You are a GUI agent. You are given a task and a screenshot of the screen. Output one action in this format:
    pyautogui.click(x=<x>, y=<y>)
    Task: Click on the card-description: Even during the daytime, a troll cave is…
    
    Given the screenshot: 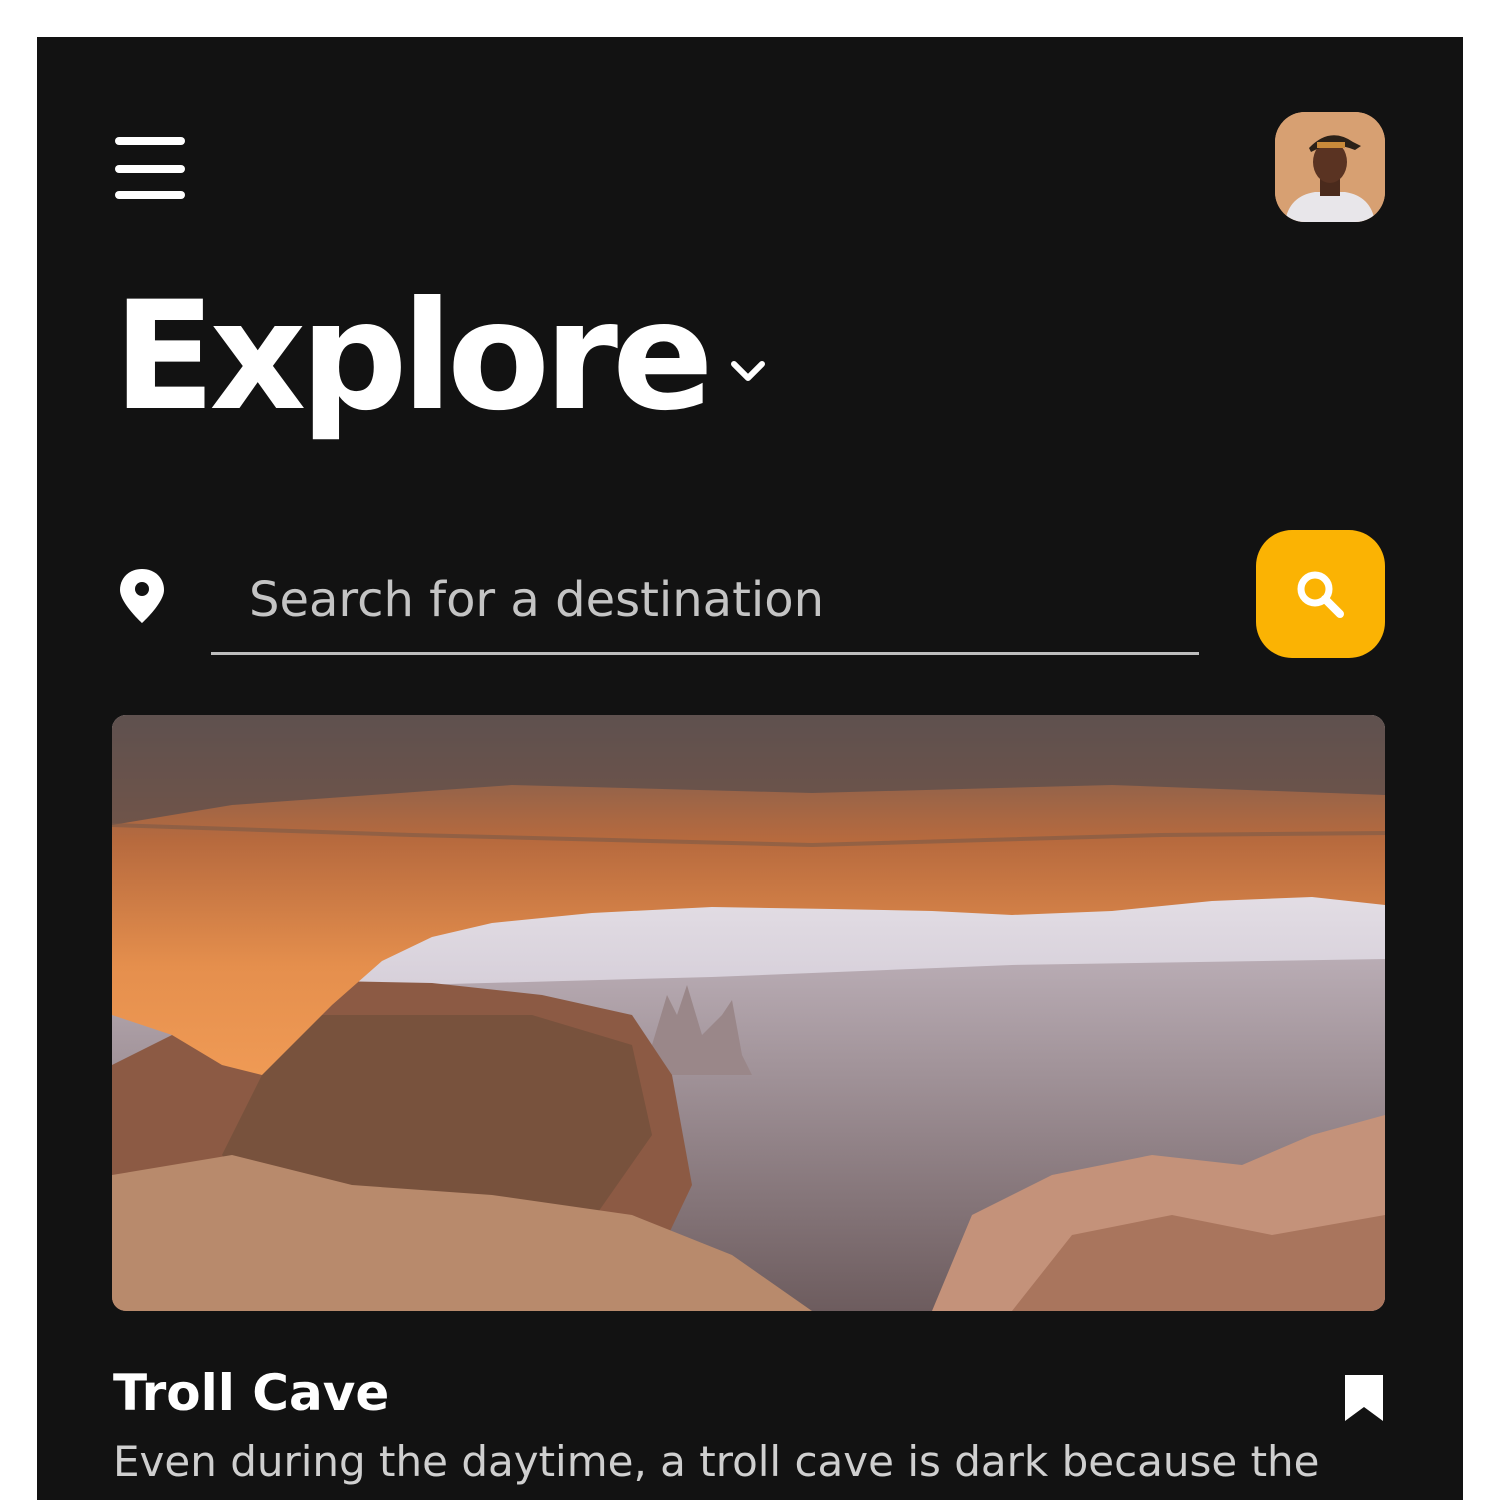 What is the action you would take?
    pyautogui.click(x=716, y=1461)
    